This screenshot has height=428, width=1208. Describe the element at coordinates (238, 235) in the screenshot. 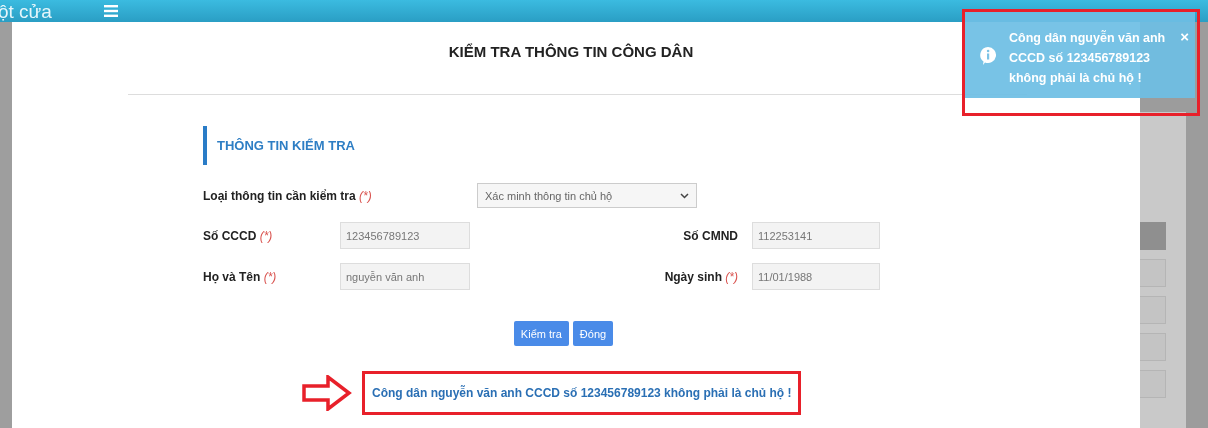

I see `field-label: Số CCCD (*)` at that location.